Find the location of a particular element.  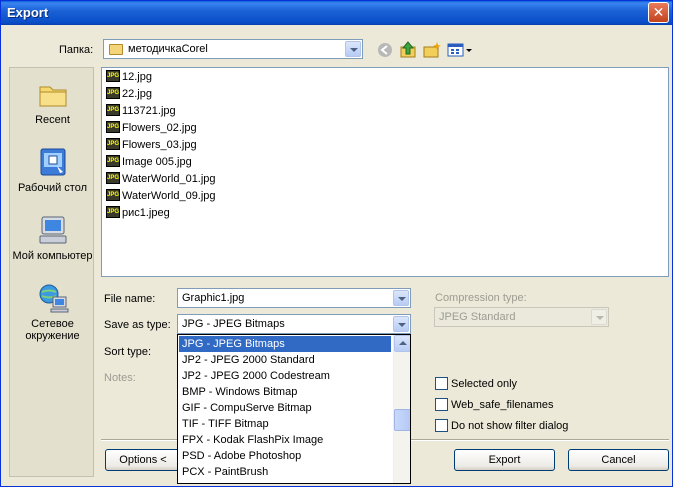

type-option: TIF - TIFF Bitmap is located at coordinates (285, 424).